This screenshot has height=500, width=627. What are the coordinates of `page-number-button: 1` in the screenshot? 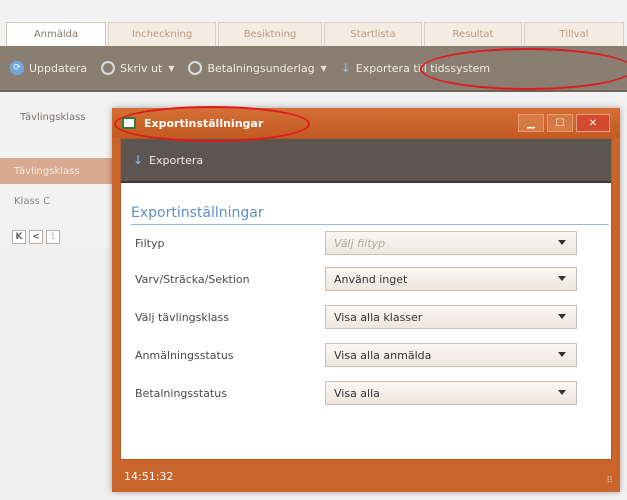 It's located at (53, 237).